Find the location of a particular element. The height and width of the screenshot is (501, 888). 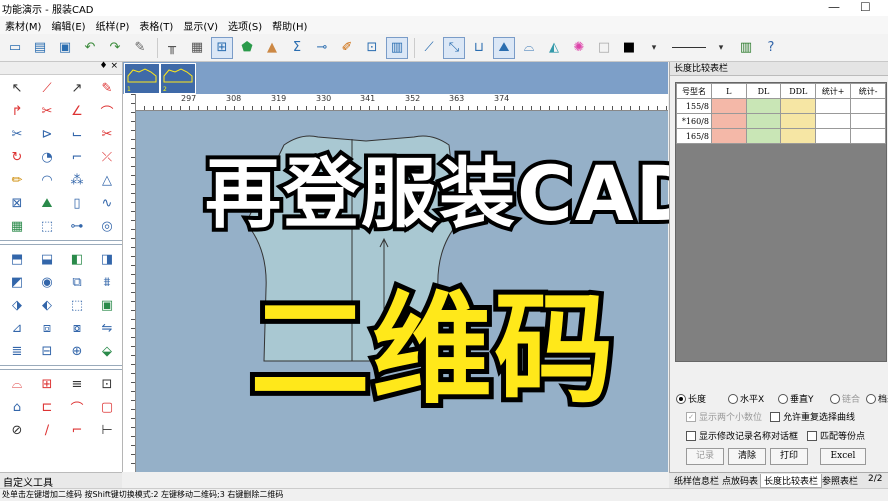

table-row: 165/8 is located at coordinates (781, 136).